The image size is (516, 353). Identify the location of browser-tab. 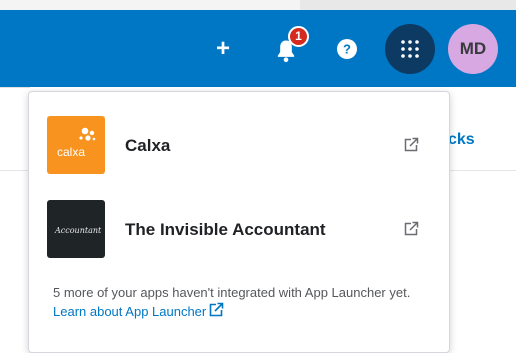
(150, 5).